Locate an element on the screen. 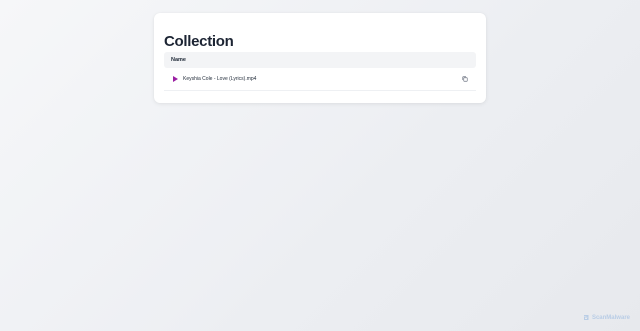 This screenshot has width=640, height=331. column-header-name: Name is located at coordinates (178, 60).